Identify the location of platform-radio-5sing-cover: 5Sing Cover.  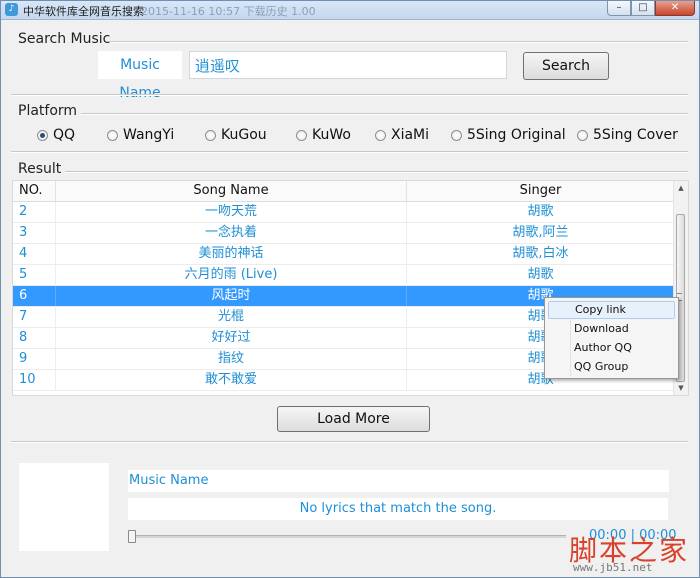
(627, 135).